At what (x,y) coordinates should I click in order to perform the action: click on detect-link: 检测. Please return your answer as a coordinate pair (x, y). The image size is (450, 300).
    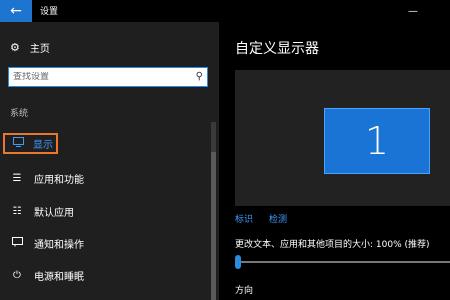
    Looking at the image, I should click on (278, 218).